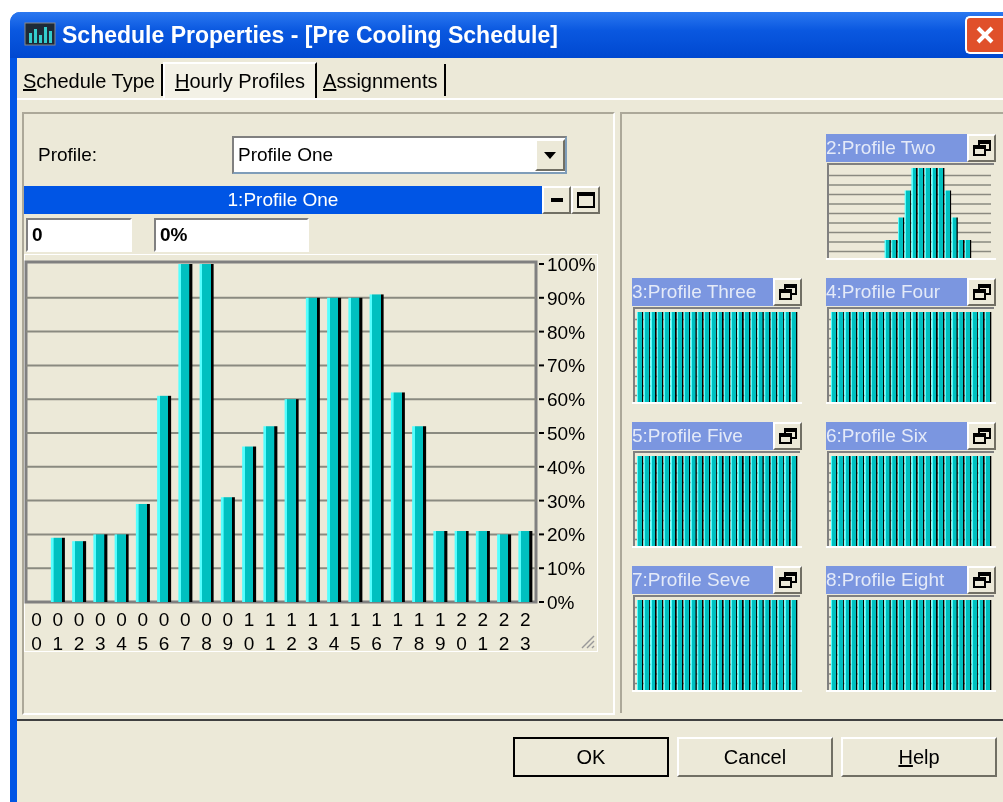 Image resolution: width=1003 pixels, height=802 pixels. What do you see at coordinates (164, 630) in the screenshot?
I see `x-axis-label: 06` at bounding box center [164, 630].